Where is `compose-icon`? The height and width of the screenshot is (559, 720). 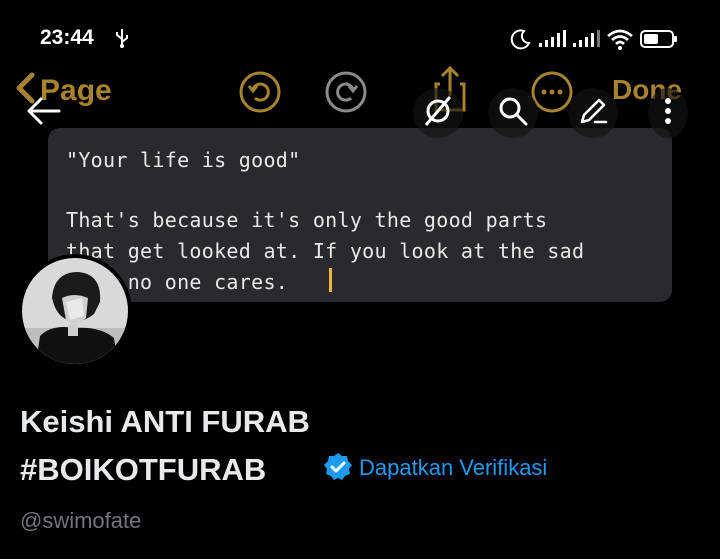 compose-icon is located at coordinates (593, 113).